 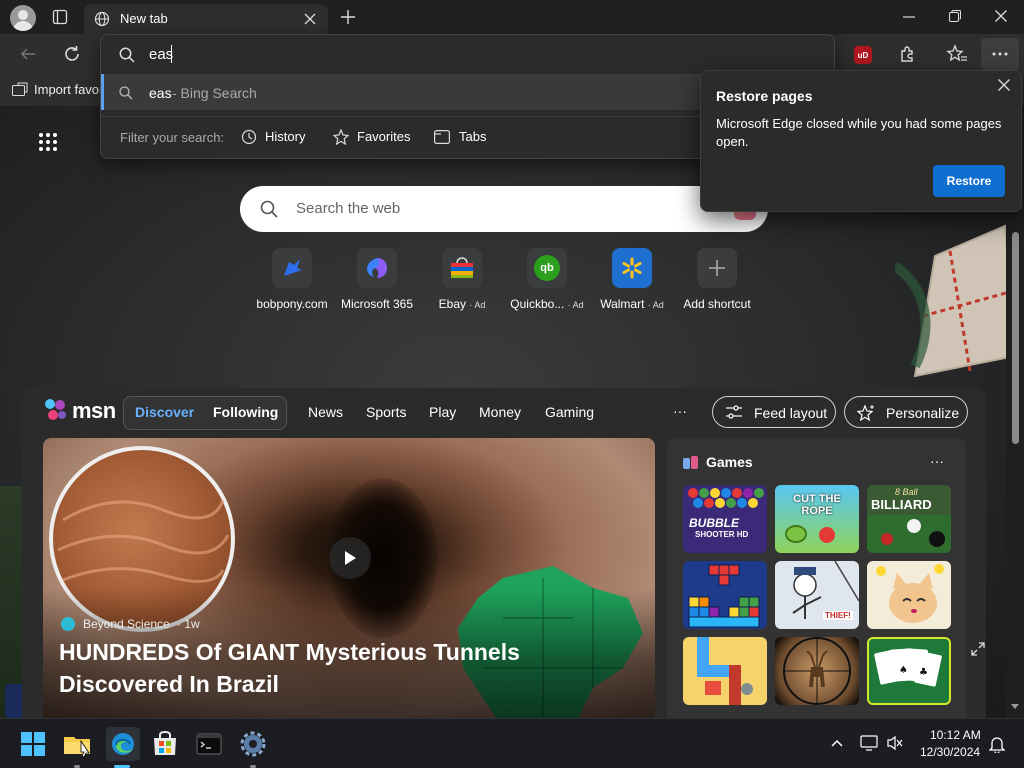 I want to click on filter-history: History, so click(x=285, y=136).